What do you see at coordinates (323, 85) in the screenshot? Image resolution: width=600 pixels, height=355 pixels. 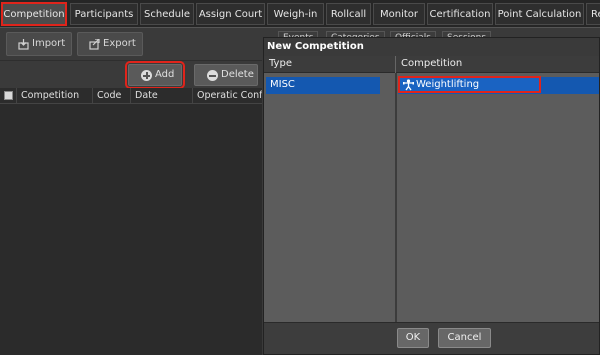 I see `type-row-misc: MISC` at bounding box center [323, 85].